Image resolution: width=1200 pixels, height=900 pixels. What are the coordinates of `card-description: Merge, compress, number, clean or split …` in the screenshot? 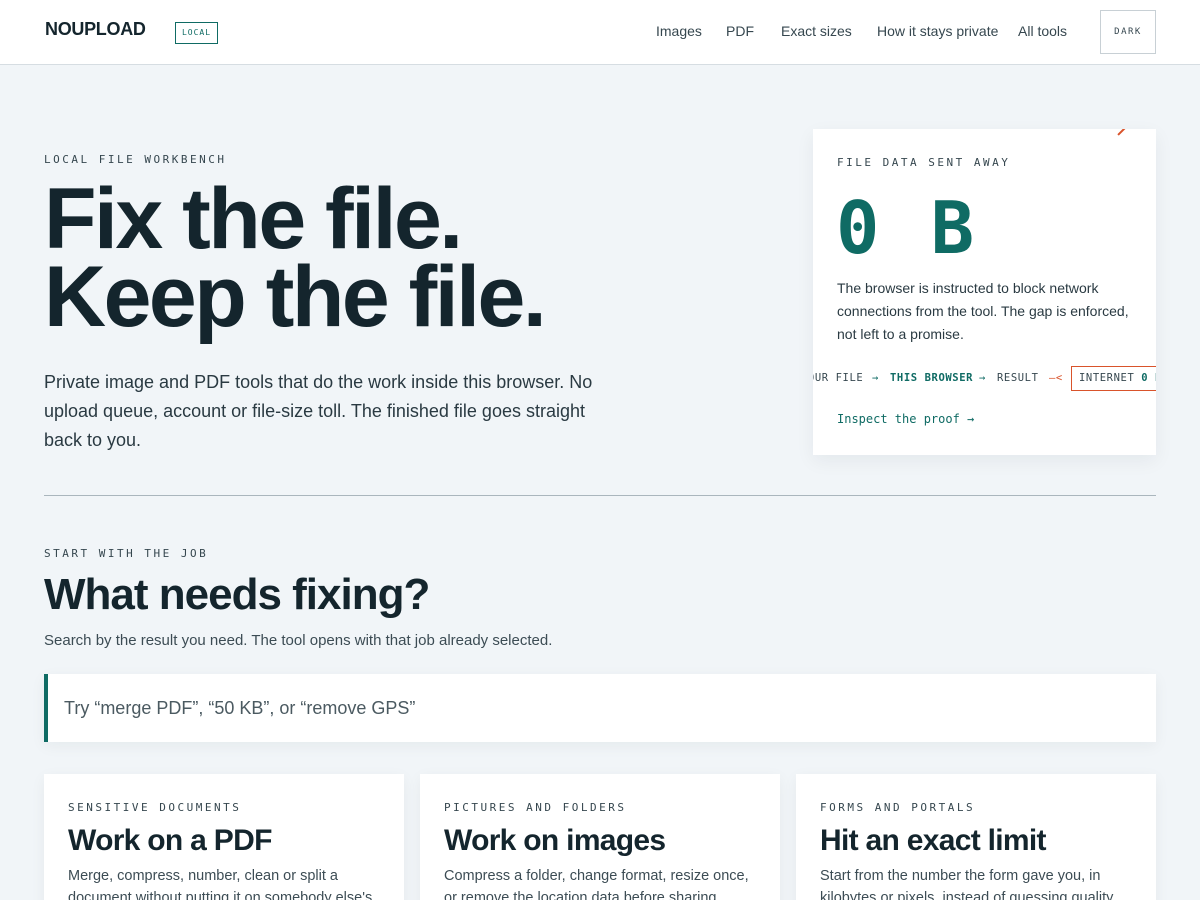 It's located at (220, 884).